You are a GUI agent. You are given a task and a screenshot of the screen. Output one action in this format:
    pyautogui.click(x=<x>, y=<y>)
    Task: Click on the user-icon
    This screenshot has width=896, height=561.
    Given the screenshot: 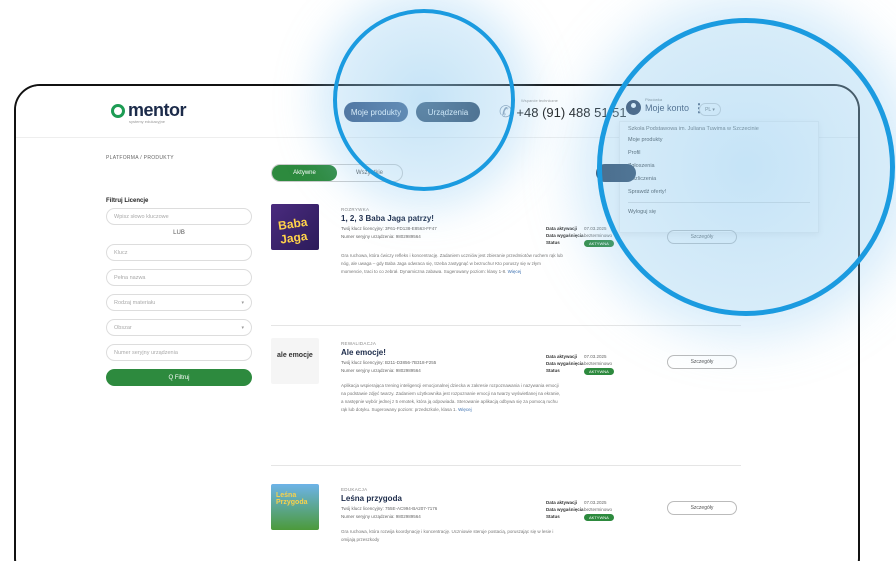 What is the action you would take?
    pyautogui.click(x=633, y=107)
    